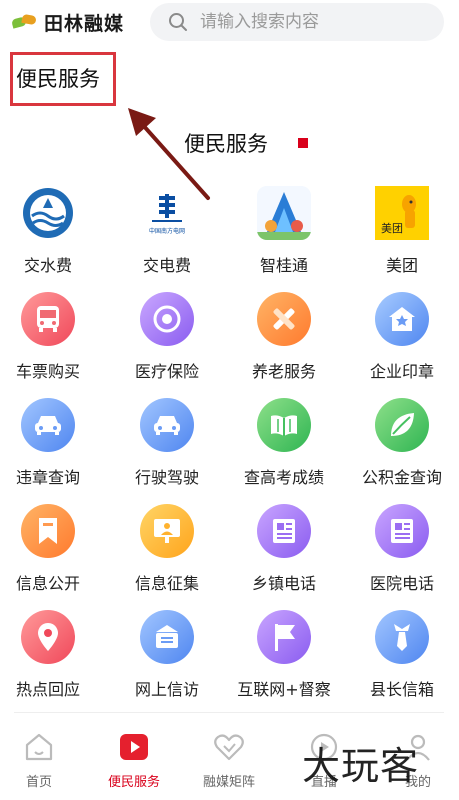 The image size is (459, 800). I want to click on search-input, so click(315, 22).